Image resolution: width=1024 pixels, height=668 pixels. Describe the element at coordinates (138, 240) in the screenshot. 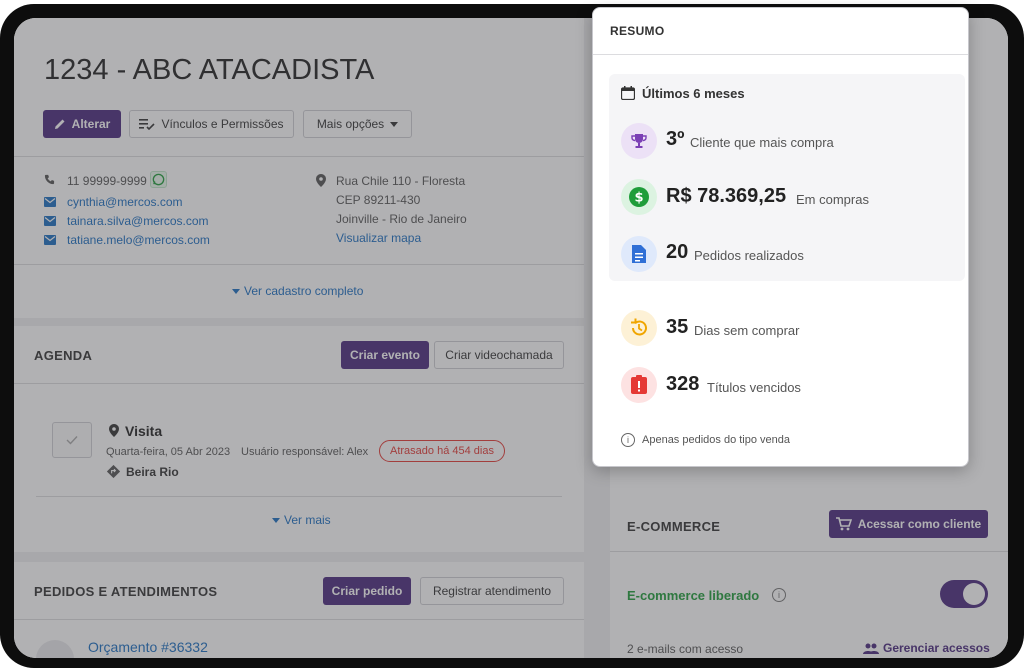

I see `email-link: tatiane.melo@mercos.com` at that location.